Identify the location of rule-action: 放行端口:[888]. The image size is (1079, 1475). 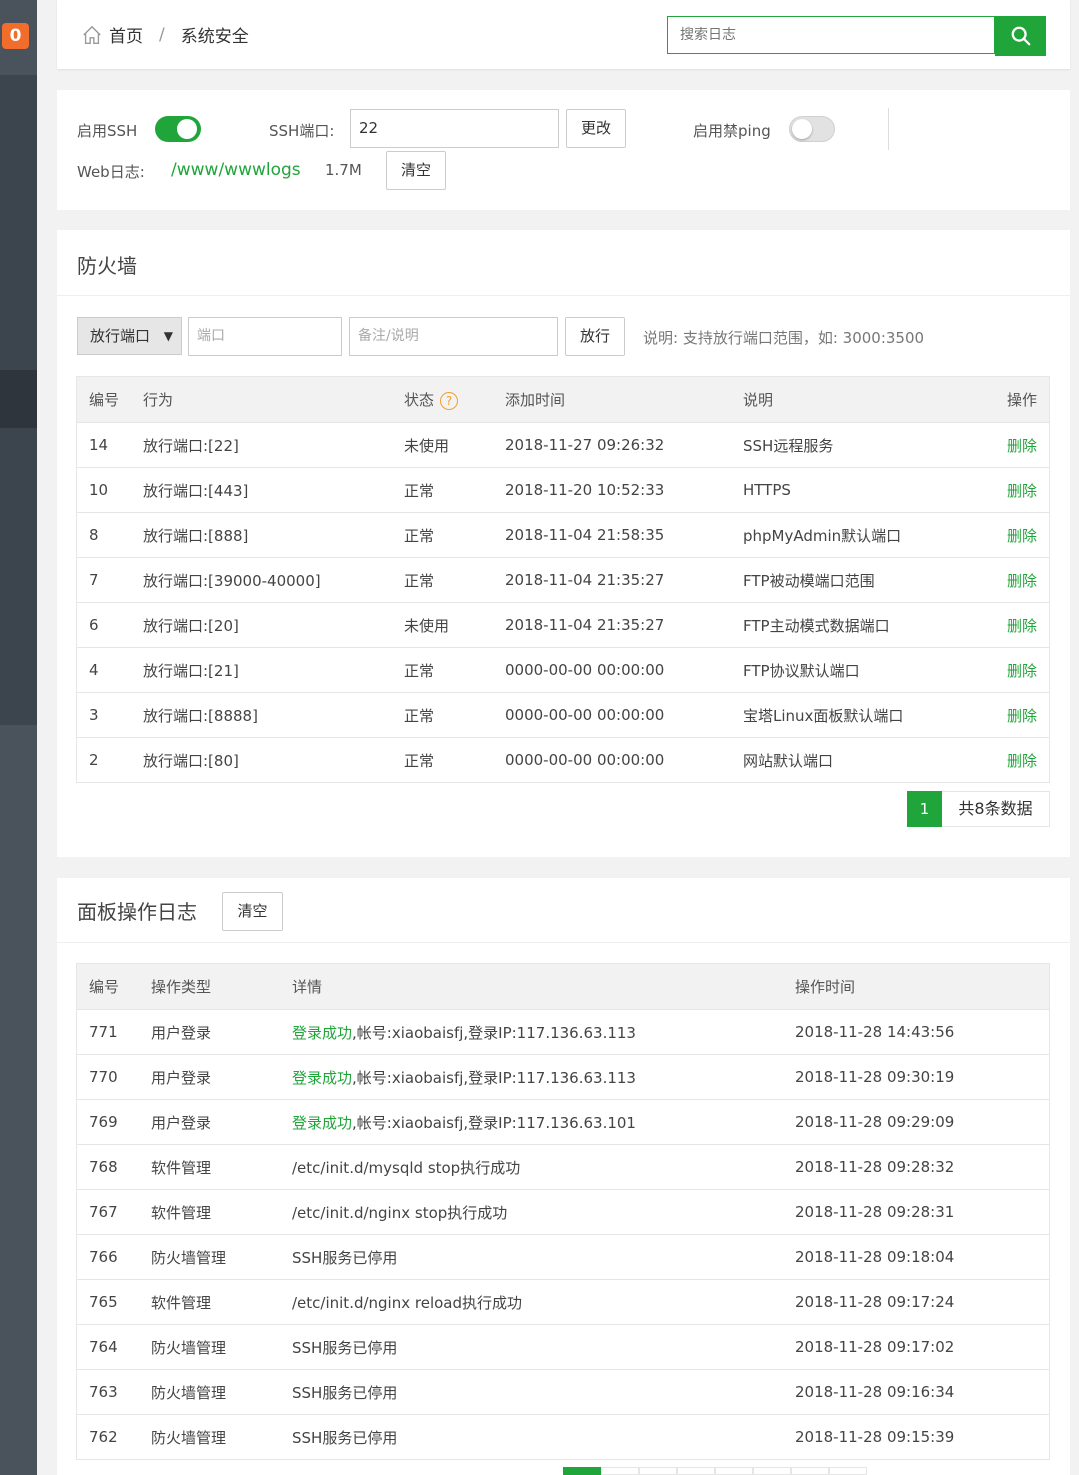
(273, 535).